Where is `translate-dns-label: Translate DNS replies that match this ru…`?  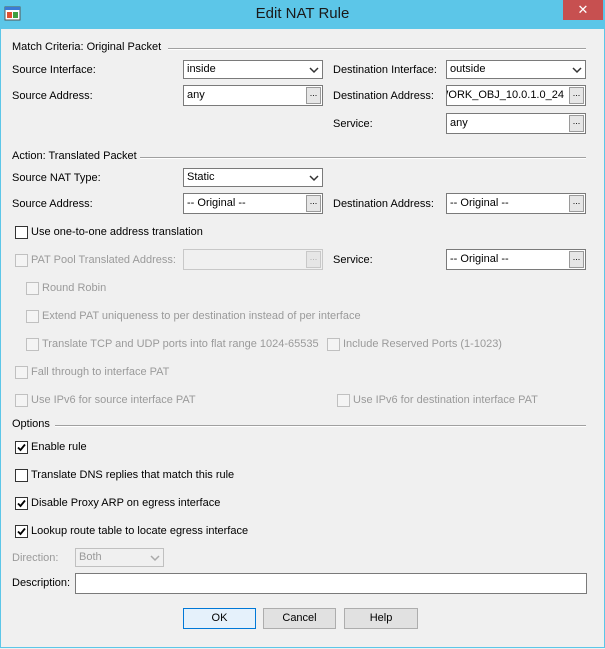
translate-dns-label: Translate DNS replies that match this ru… is located at coordinates (133, 475).